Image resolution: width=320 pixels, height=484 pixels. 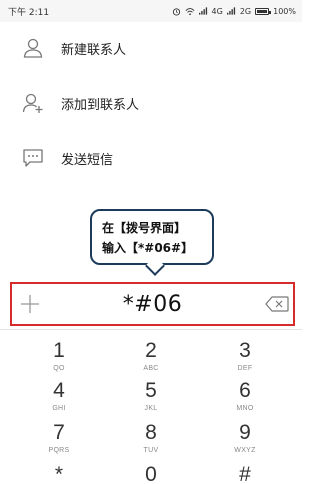 What do you see at coordinates (151, 48) in the screenshot?
I see `option-new-contact: 新建联系人` at bounding box center [151, 48].